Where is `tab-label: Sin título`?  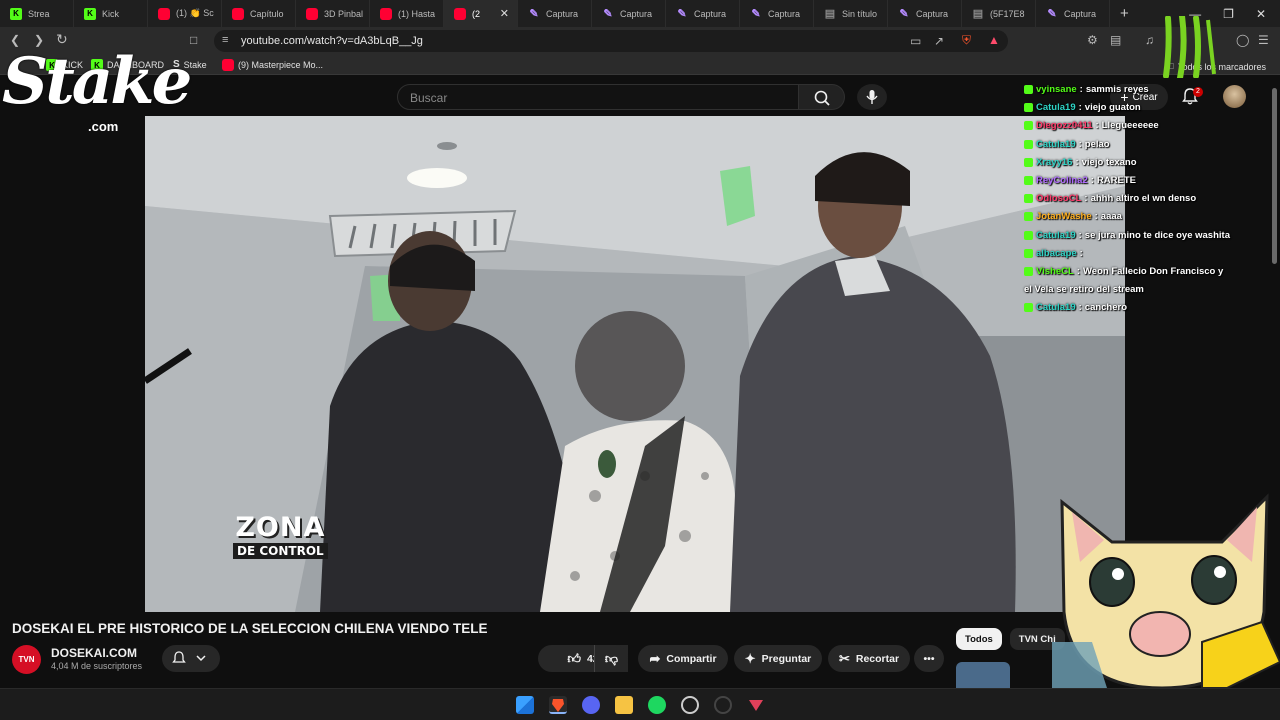
tab-label: Sin título is located at coordinates (860, 13).